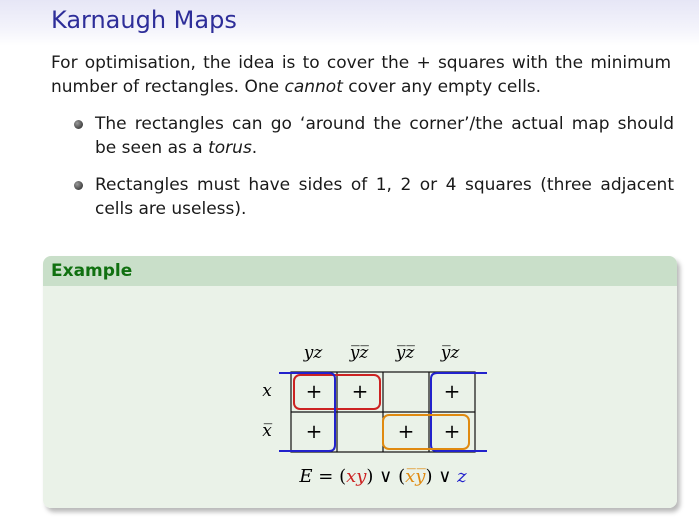  Describe the element at coordinates (415, 476) in the screenshot. I see `equation-term-not-x-not-y: x̅y̅` at that location.